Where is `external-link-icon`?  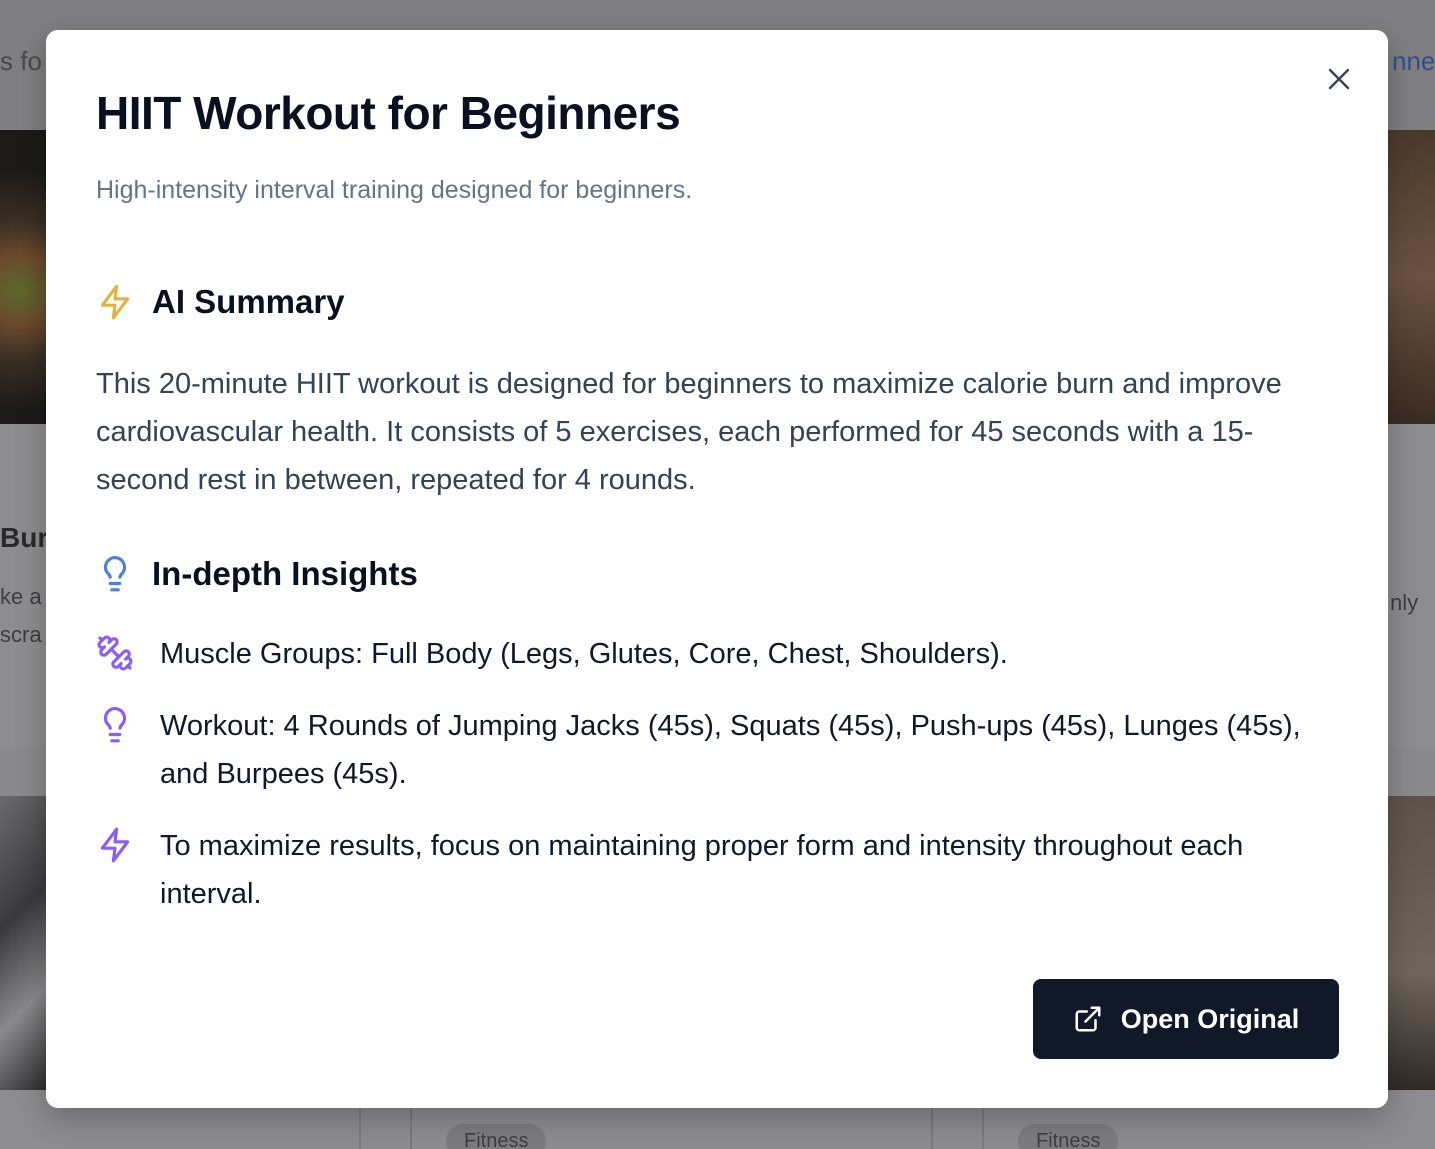
external-link-icon is located at coordinates (1088, 1019).